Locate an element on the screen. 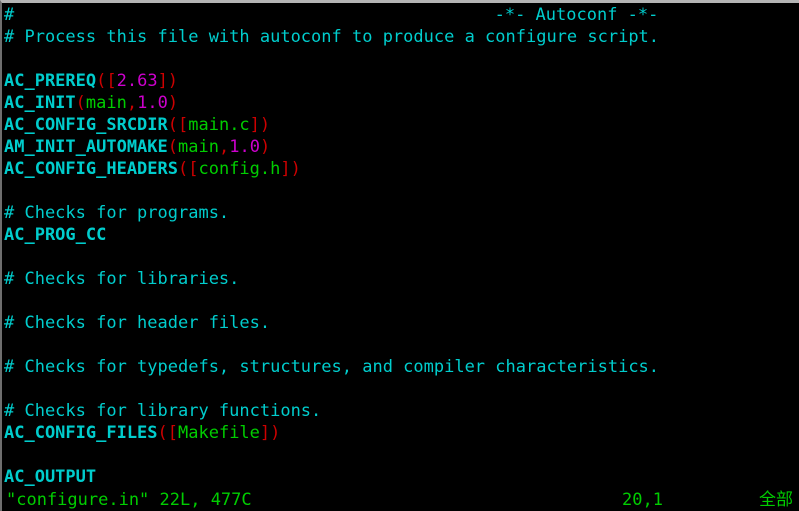  buffer-line: AC_PROG_CC is located at coordinates (401, 235).